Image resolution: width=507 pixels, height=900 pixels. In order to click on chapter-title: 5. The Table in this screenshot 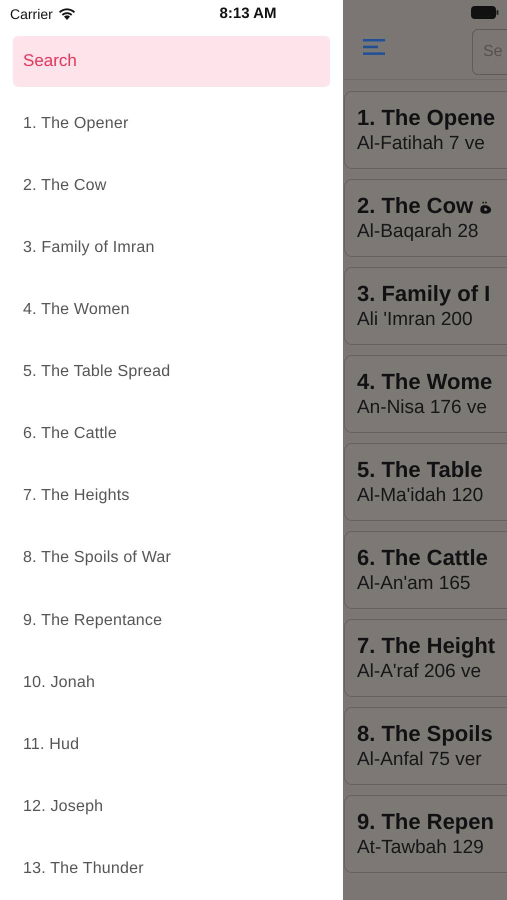, I will do `click(420, 470)`.